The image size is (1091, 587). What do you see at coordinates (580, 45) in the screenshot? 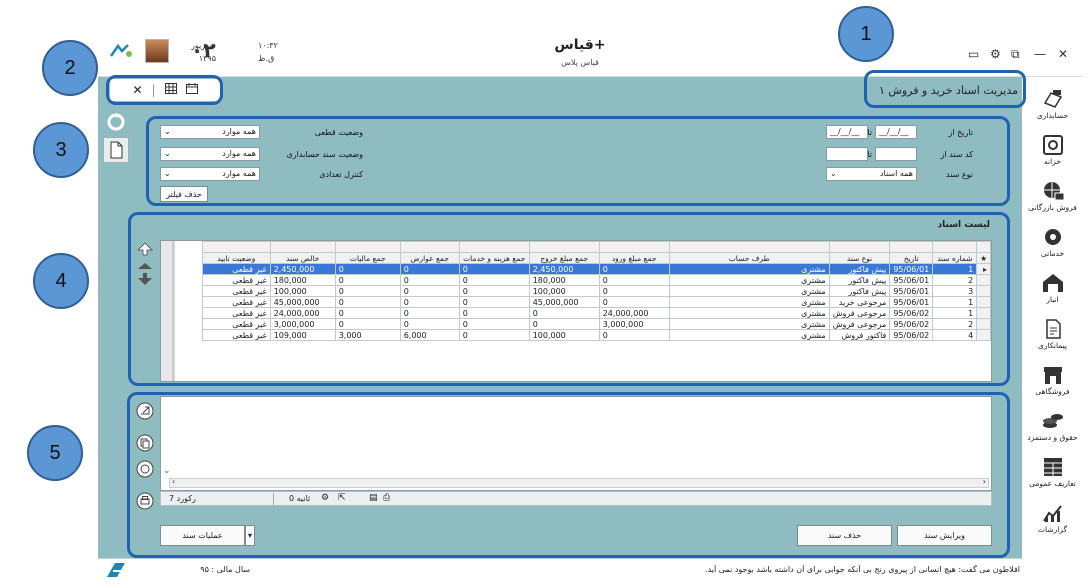
I see `app-title: قیاس+` at bounding box center [580, 45].